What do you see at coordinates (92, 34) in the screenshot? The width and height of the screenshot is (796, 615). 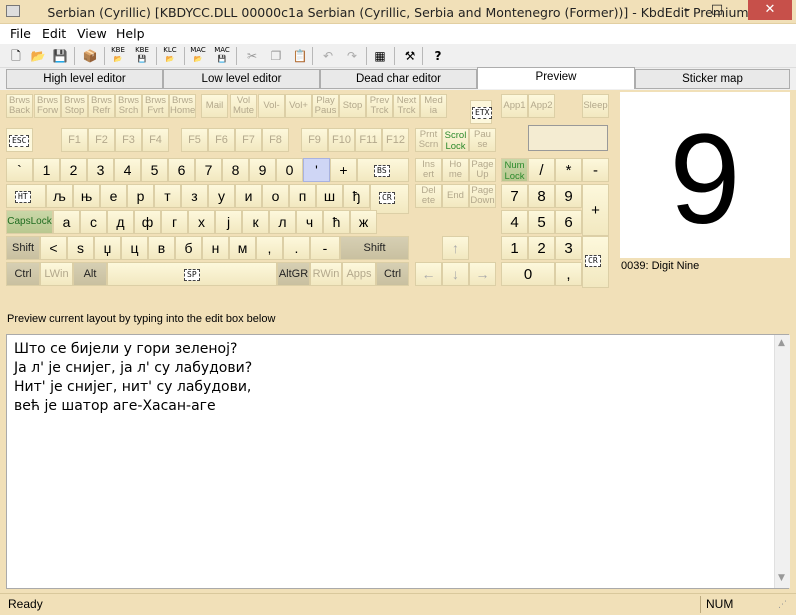 I see `menu-view: View` at bounding box center [92, 34].